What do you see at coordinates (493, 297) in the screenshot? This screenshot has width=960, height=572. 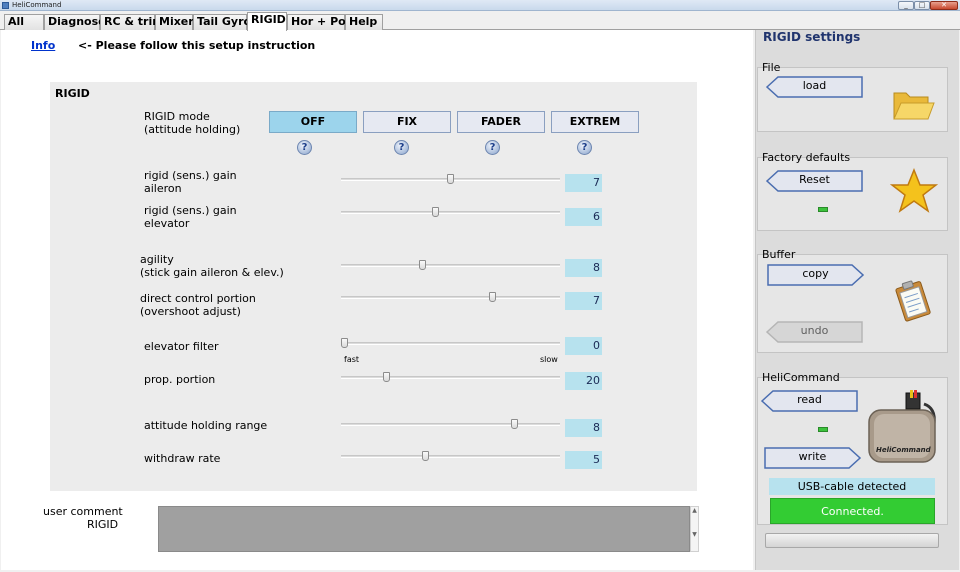 I see `direct-control-slider` at bounding box center [493, 297].